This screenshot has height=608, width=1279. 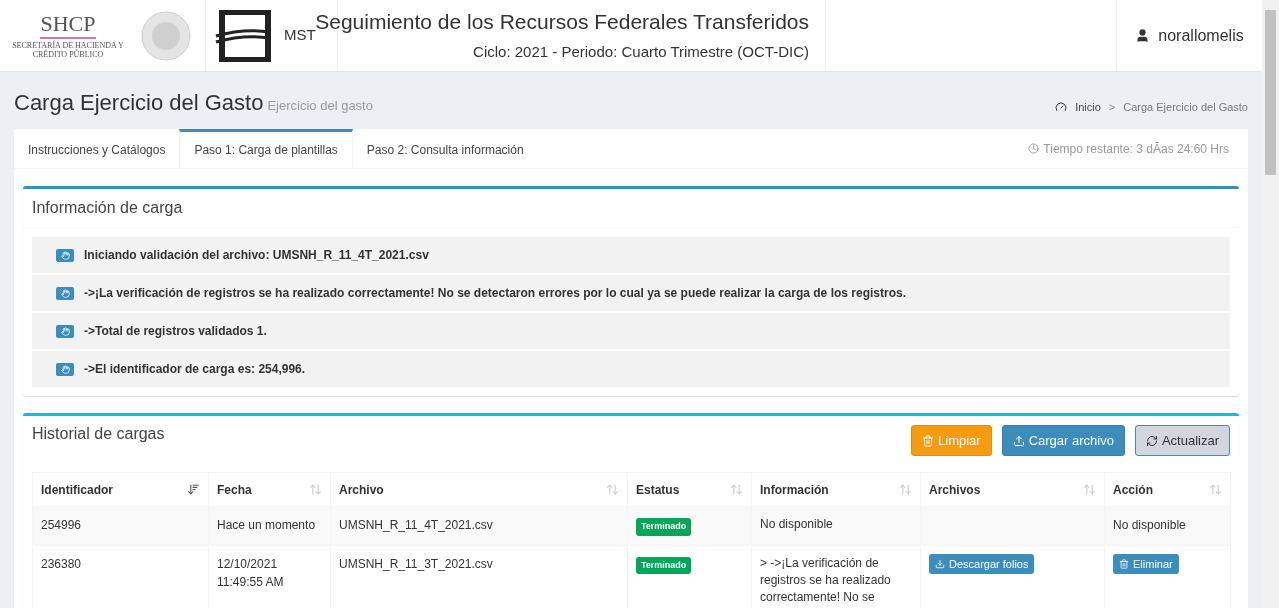 What do you see at coordinates (836, 525) in the screenshot?
I see `table-cell: No disponible` at bounding box center [836, 525].